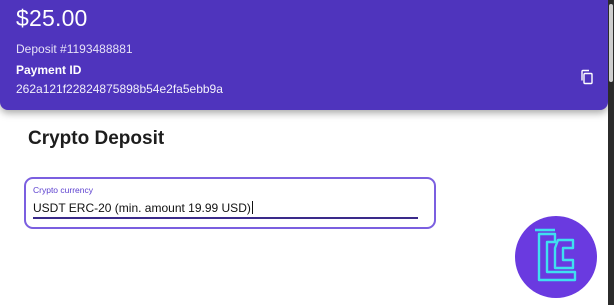 The image size is (614, 305). Describe the element at coordinates (74, 49) in the screenshot. I see `deposit-id: Deposit #1193488881` at that location.